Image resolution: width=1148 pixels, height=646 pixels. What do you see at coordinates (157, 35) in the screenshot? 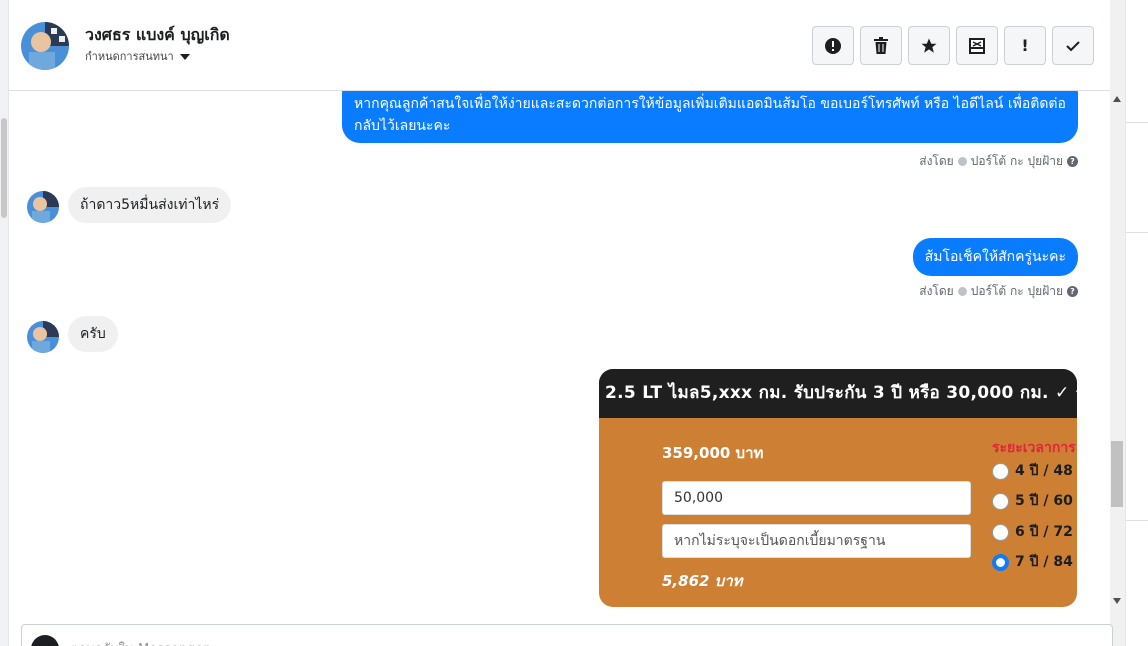
I see `contact-name: วงศธร แบงค์ บุญเกิด` at bounding box center [157, 35].